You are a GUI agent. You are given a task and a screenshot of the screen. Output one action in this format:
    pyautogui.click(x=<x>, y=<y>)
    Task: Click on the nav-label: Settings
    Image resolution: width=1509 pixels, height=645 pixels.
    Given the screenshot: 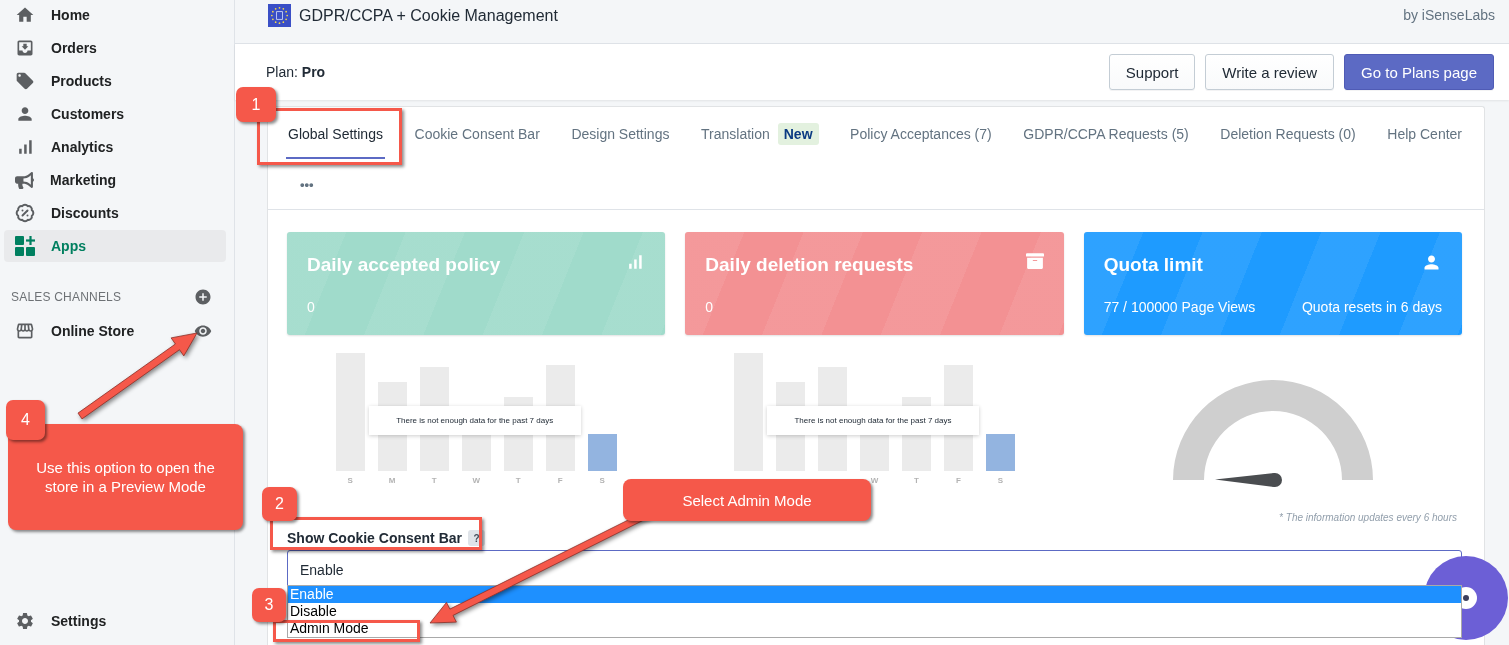 What is the action you would take?
    pyautogui.click(x=79, y=621)
    